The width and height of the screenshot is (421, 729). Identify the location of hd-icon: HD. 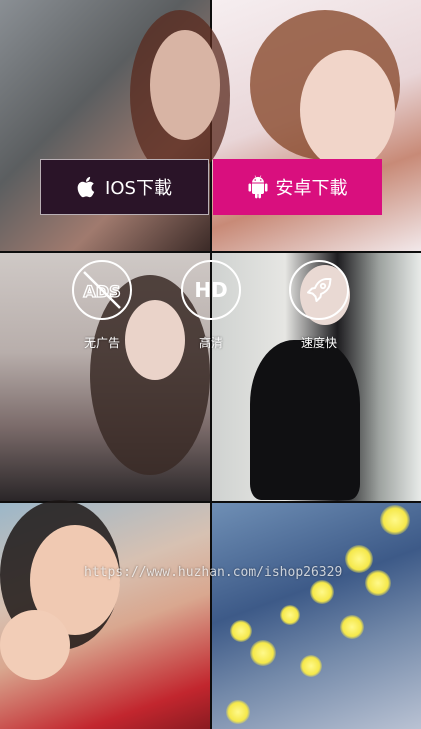
(211, 290).